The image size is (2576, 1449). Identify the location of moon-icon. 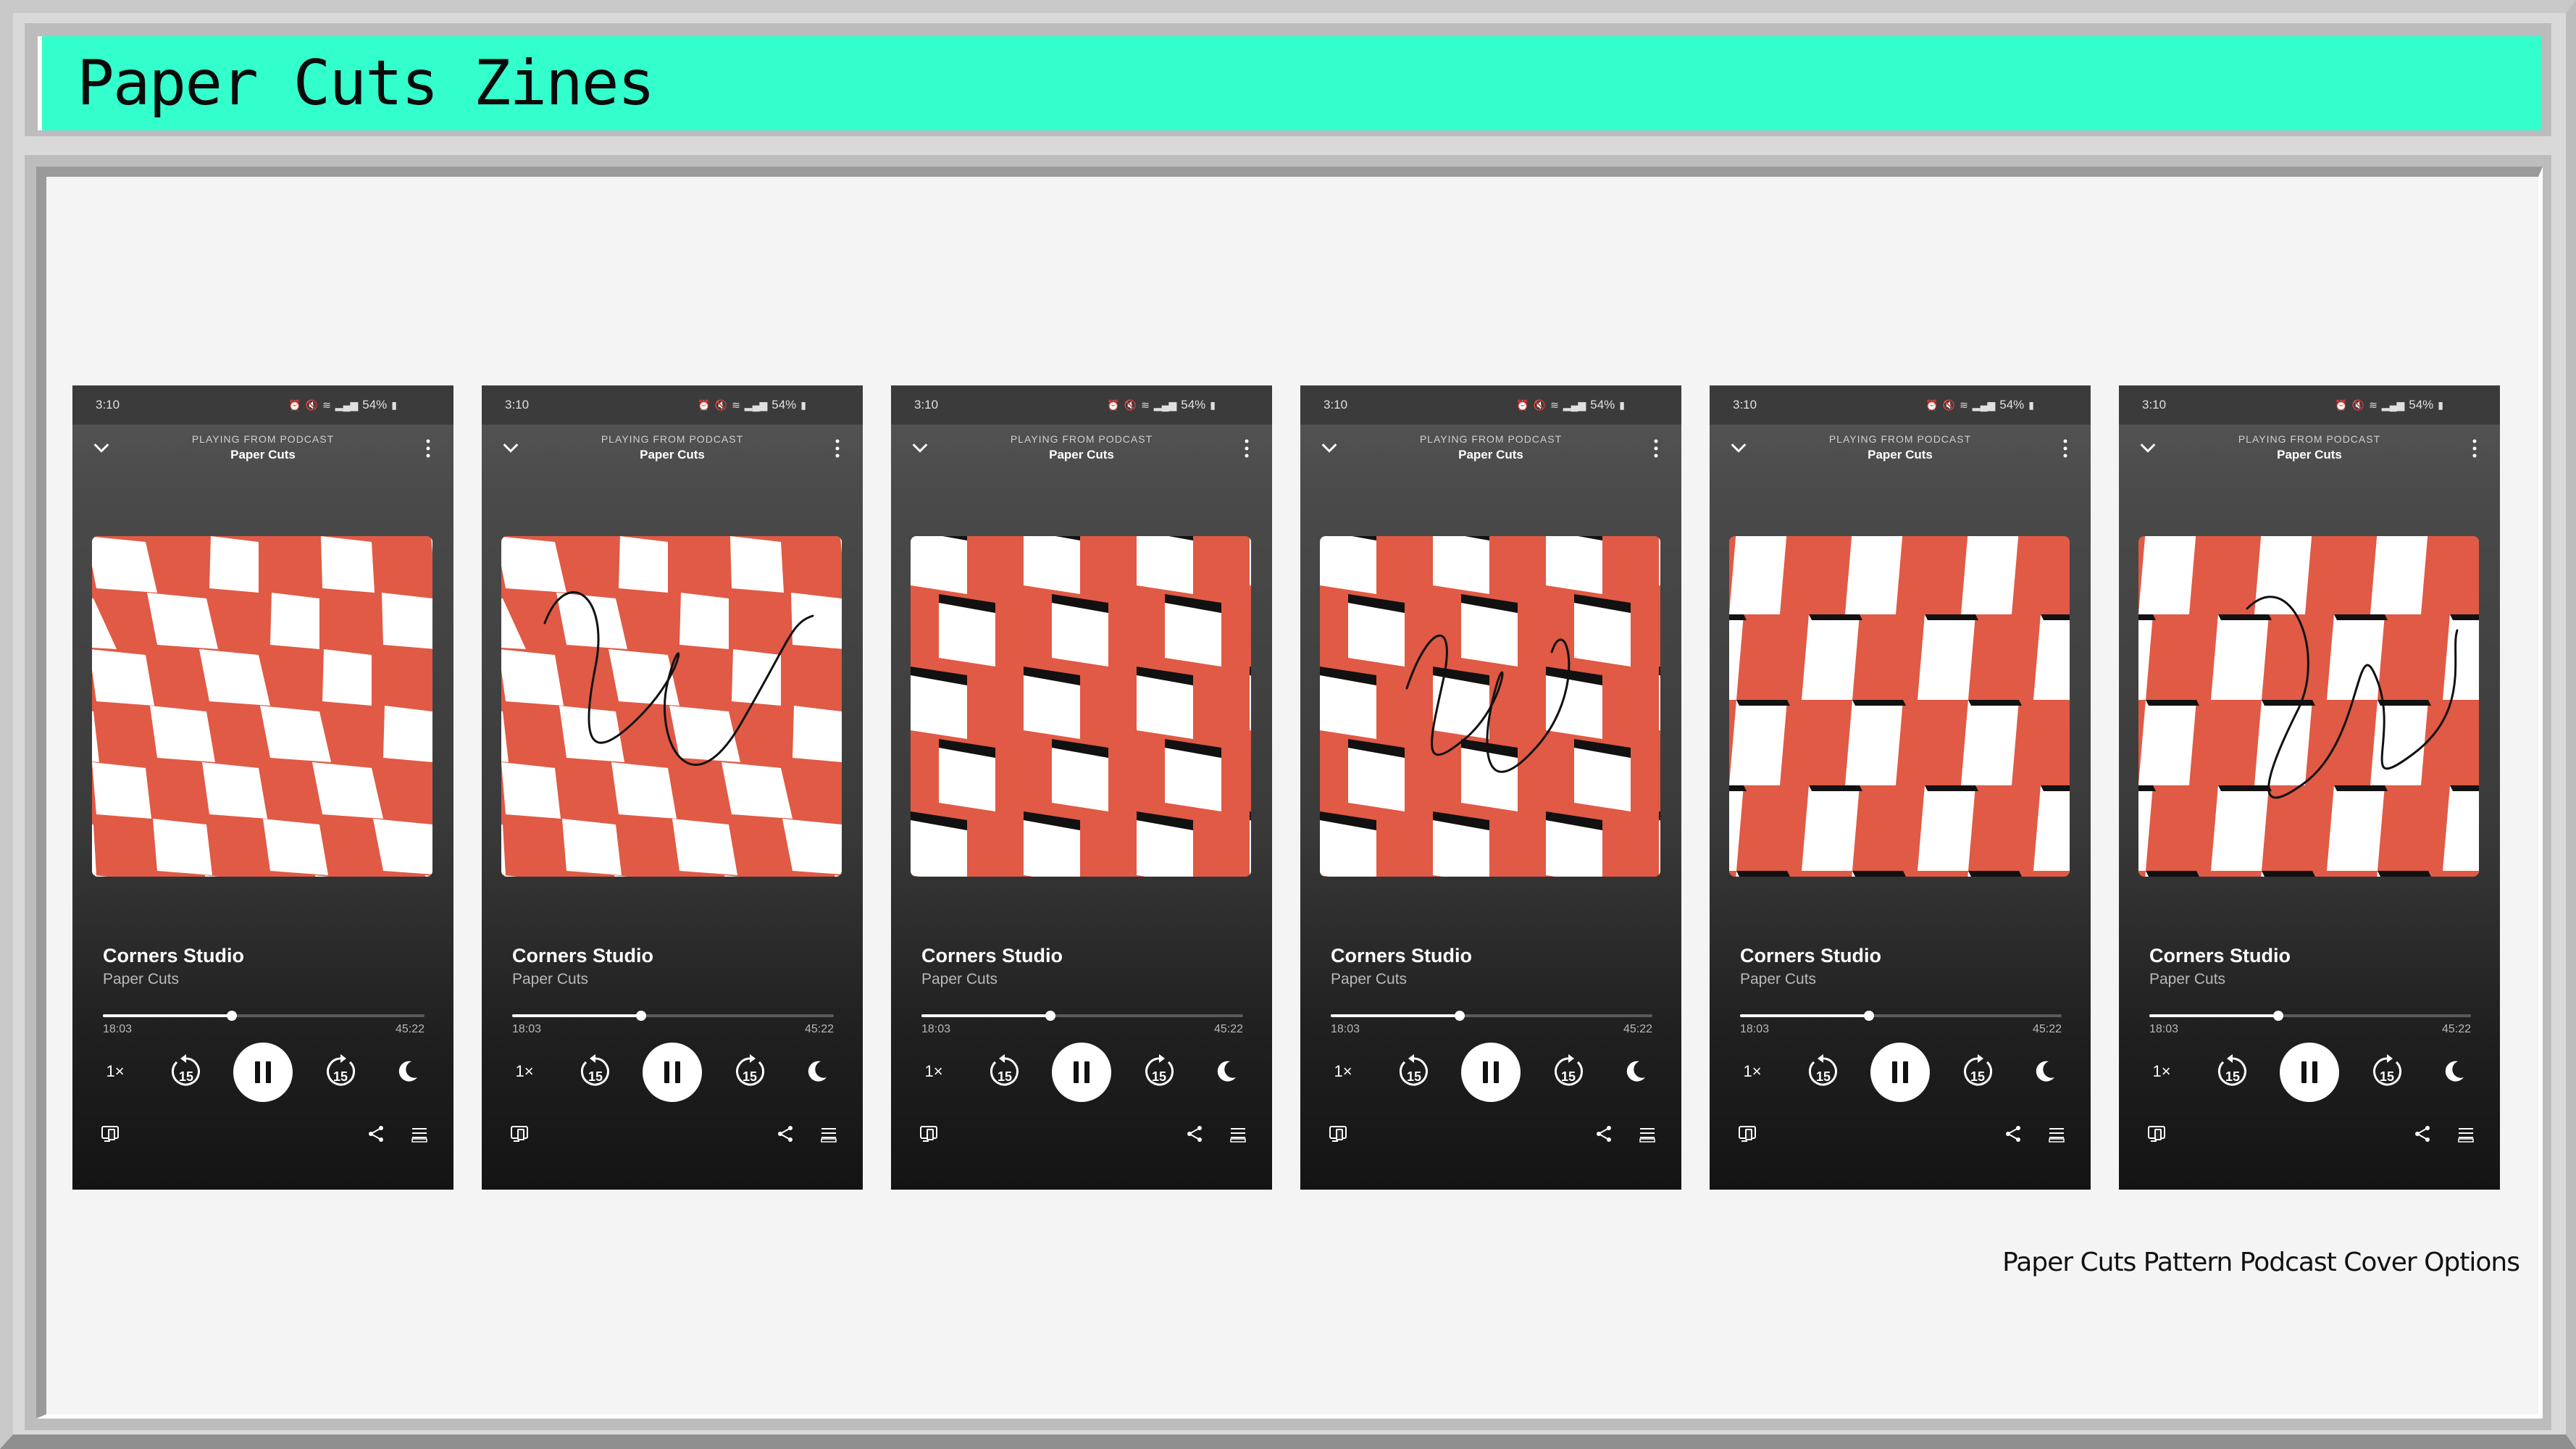
(1226, 1071).